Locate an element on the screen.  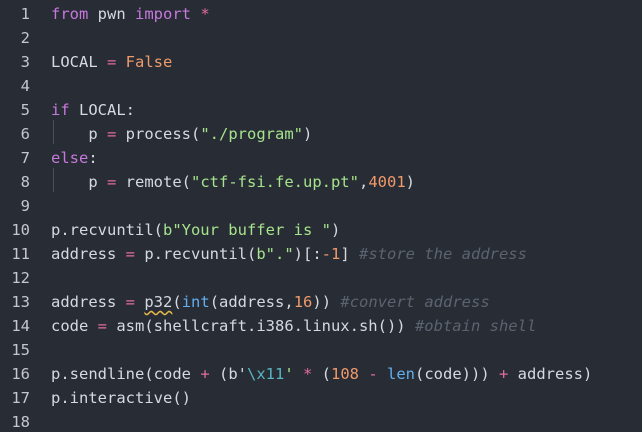
line-number: 12 is located at coordinates (20, 278).